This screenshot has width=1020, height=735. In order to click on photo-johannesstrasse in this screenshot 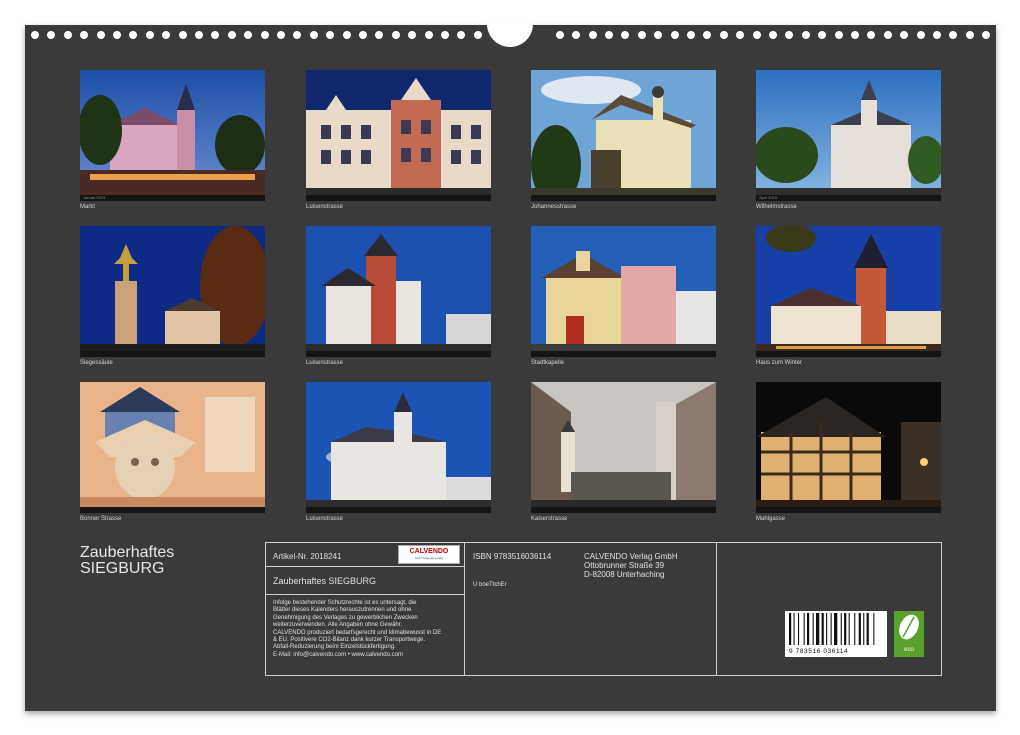, I will do `click(623, 135)`.